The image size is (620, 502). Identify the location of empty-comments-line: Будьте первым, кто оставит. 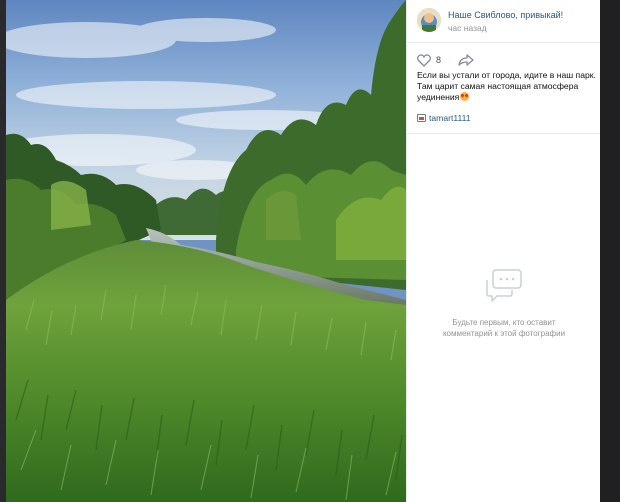
(504, 322).